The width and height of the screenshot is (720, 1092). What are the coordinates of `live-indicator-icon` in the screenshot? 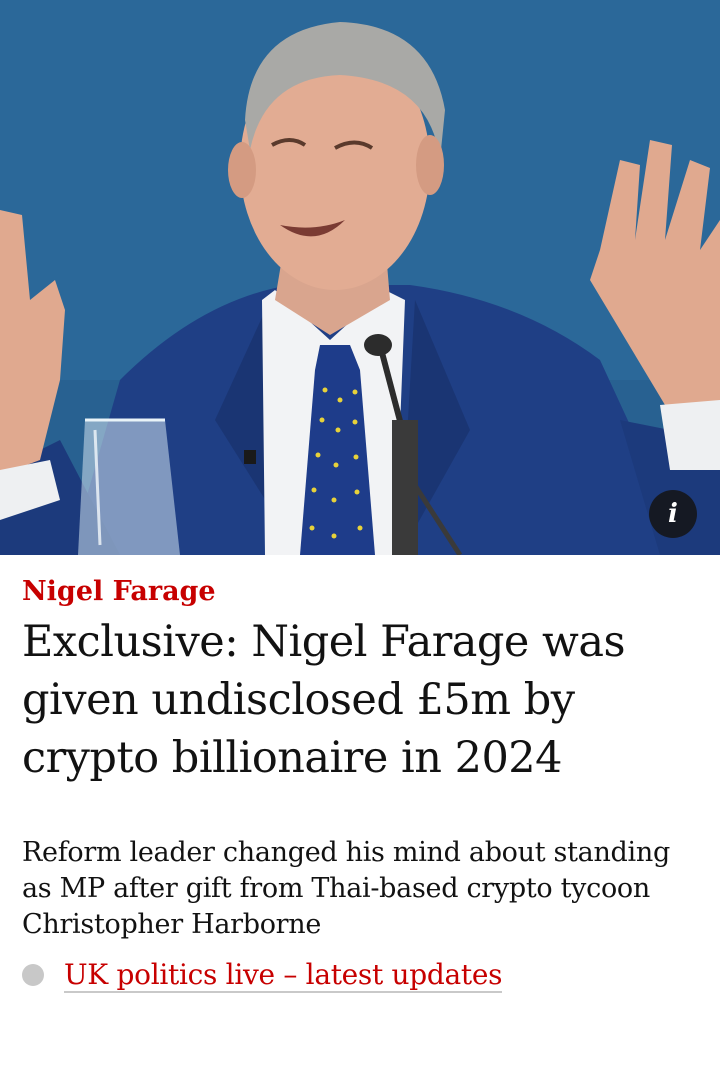 It's located at (33, 975).